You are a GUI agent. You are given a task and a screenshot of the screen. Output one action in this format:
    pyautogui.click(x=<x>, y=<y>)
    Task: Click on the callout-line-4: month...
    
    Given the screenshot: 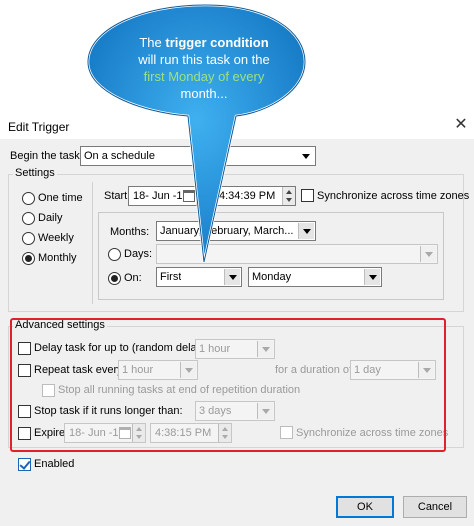 What is the action you would take?
    pyautogui.click(x=204, y=93)
    